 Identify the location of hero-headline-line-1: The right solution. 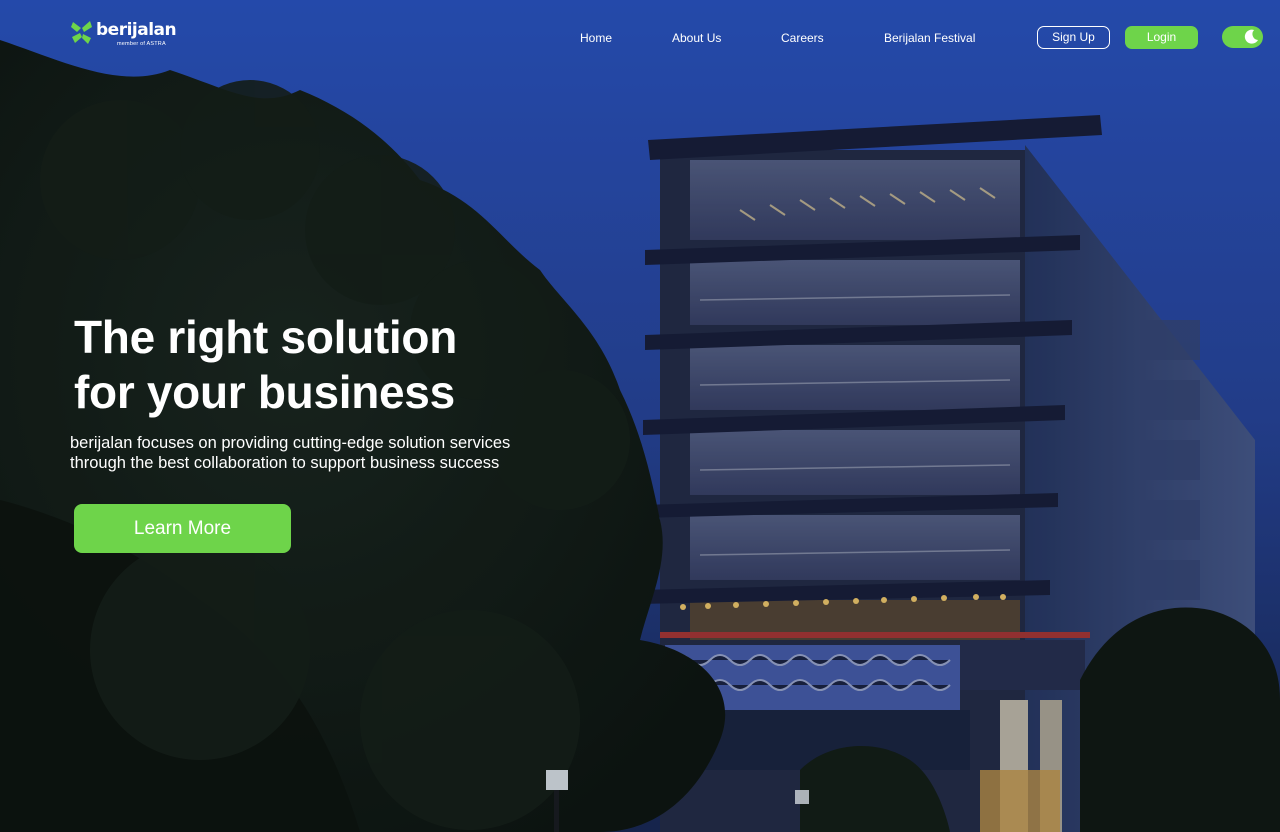
(265, 337).